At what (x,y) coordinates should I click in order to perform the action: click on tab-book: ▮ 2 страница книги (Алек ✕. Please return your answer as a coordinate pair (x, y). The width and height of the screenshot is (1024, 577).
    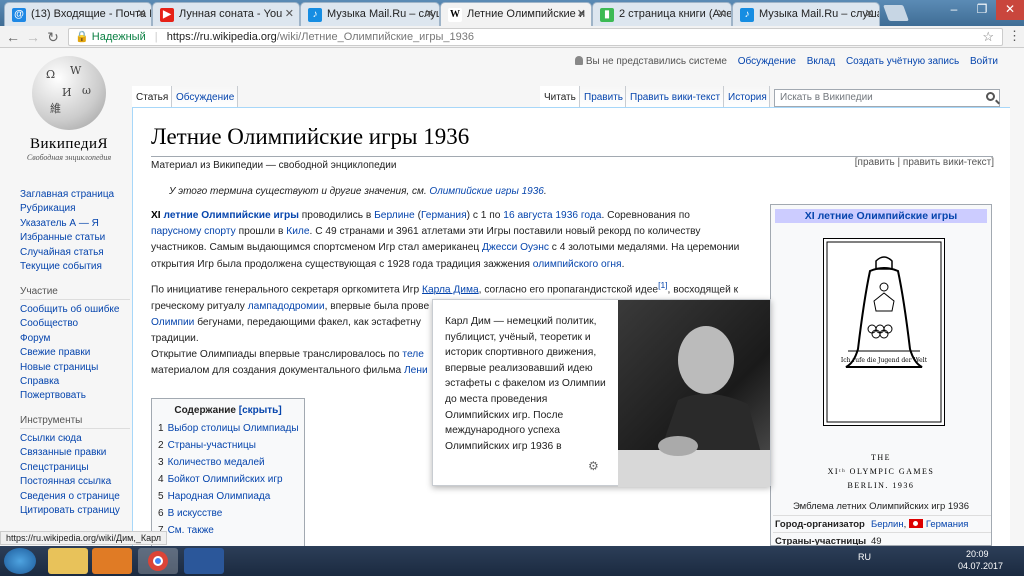
    Looking at the image, I should click on (662, 14).